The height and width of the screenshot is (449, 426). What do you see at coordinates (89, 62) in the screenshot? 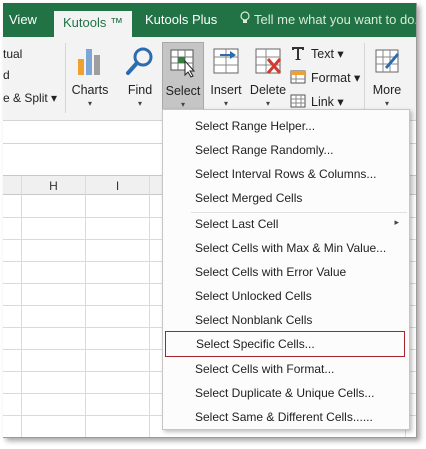
I see `charts-icon` at bounding box center [89, 62].